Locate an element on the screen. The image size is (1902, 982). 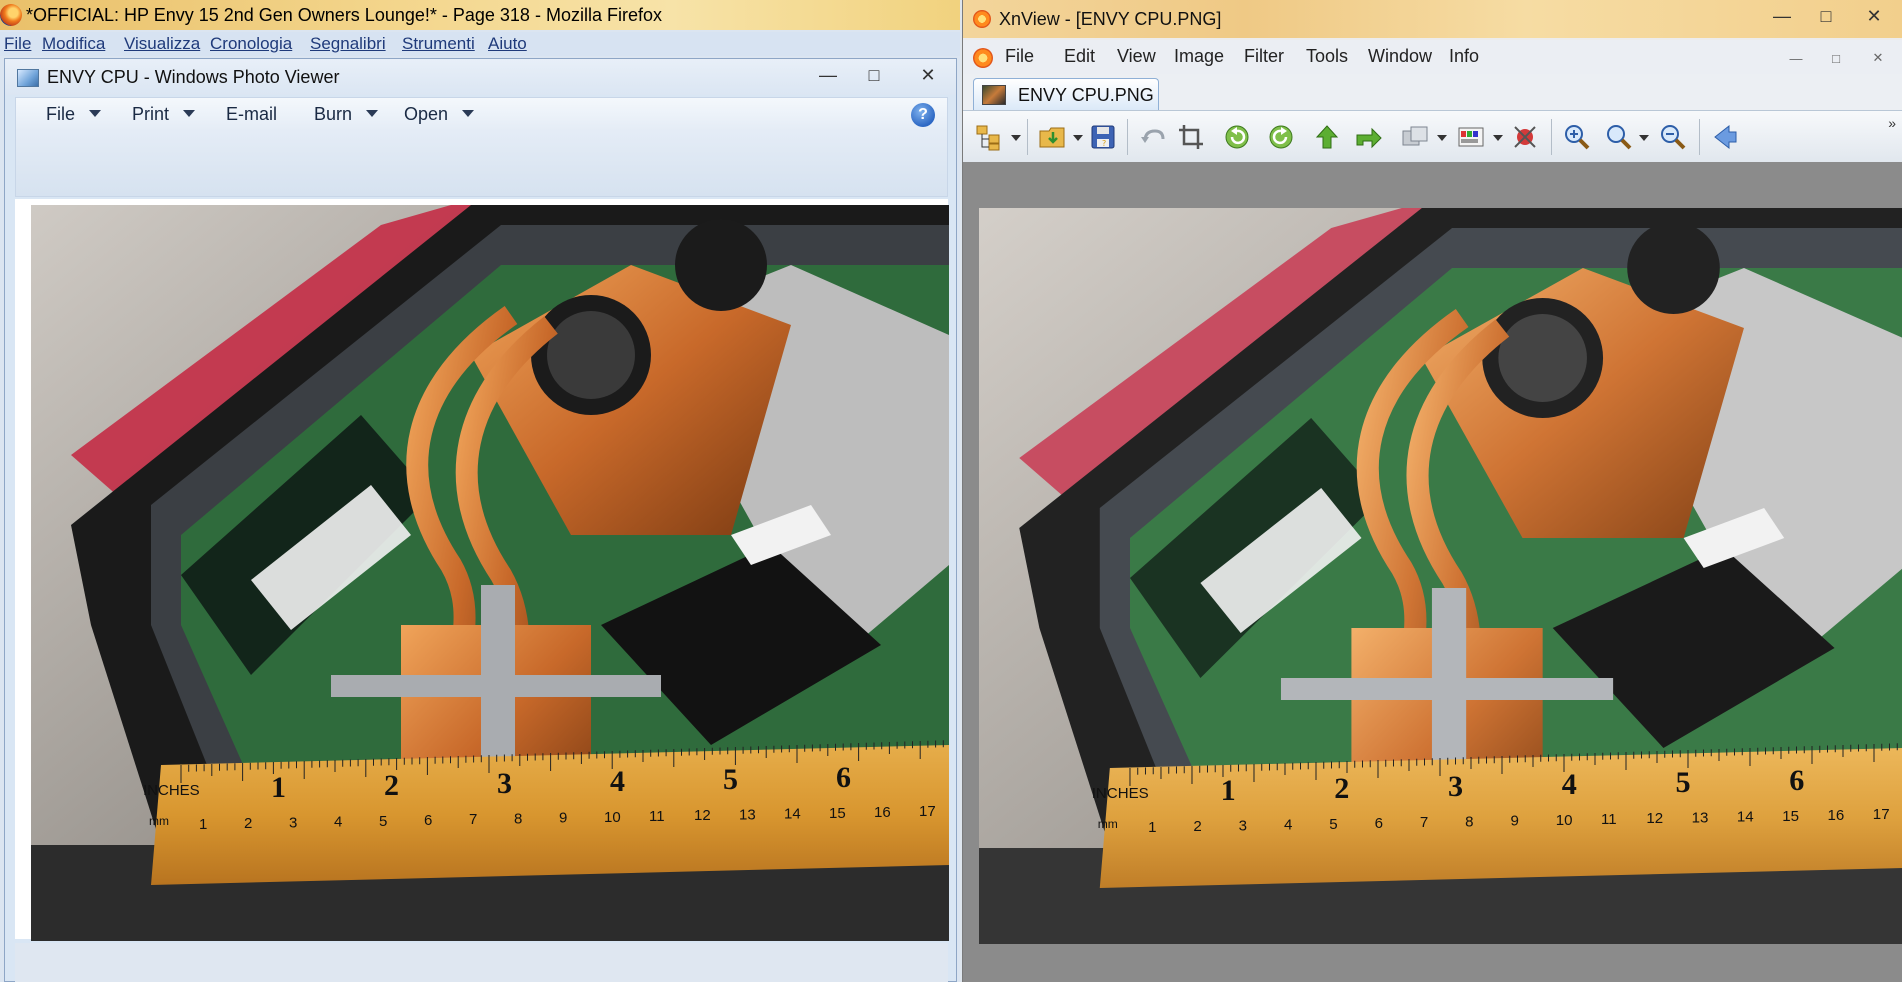
zoom-out-button is located at coordinates (1673, 137).